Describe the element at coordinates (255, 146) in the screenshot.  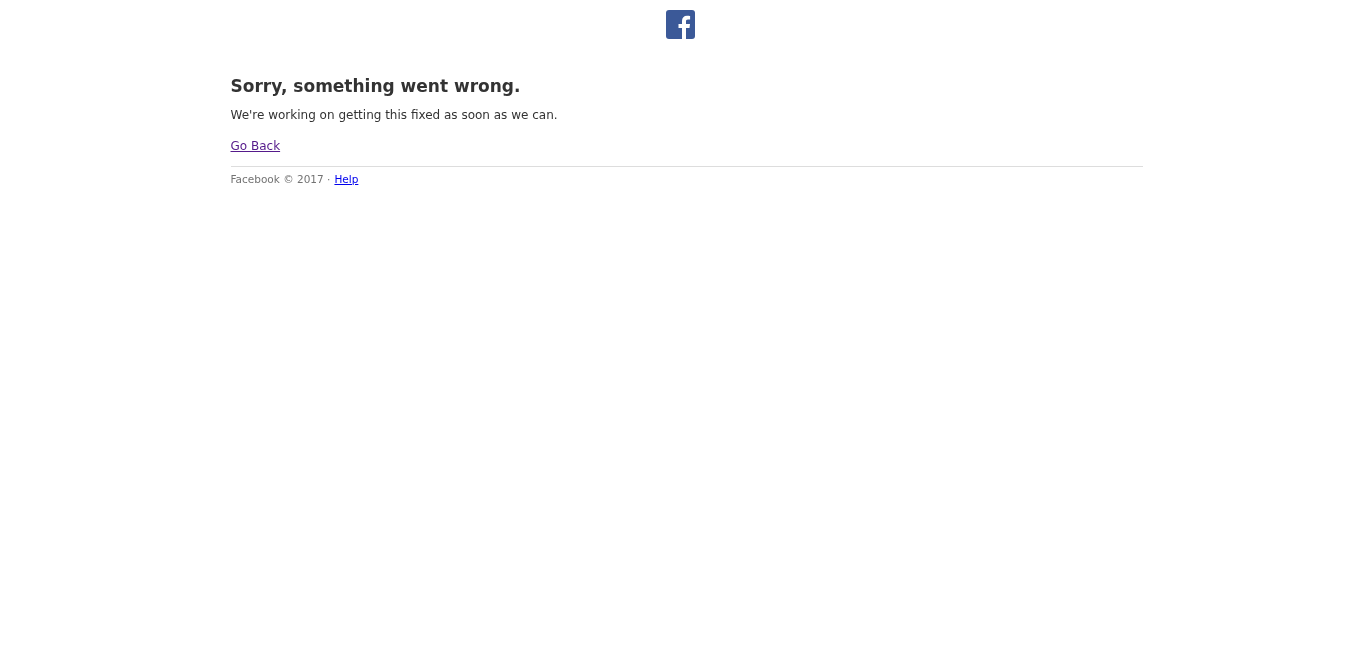
I see `go-back-link: Go Back` at that location.